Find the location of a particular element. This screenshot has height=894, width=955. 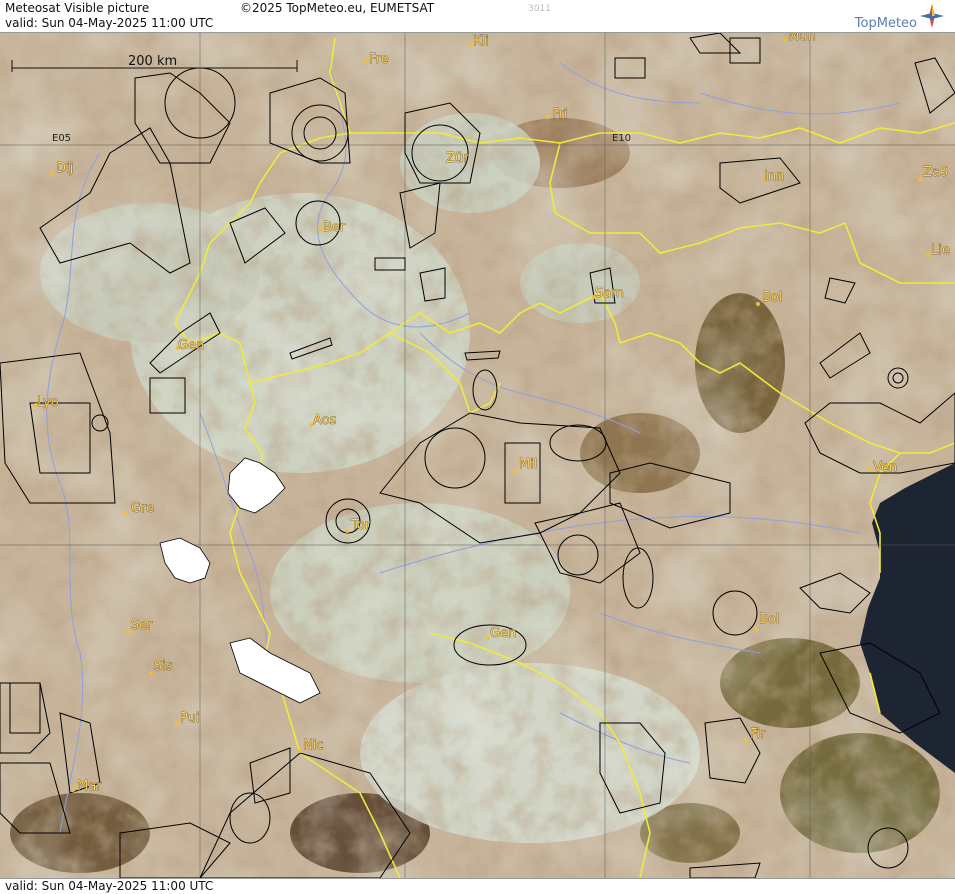

city-gen-genoa: Gen is located at coordinates (503, 633).